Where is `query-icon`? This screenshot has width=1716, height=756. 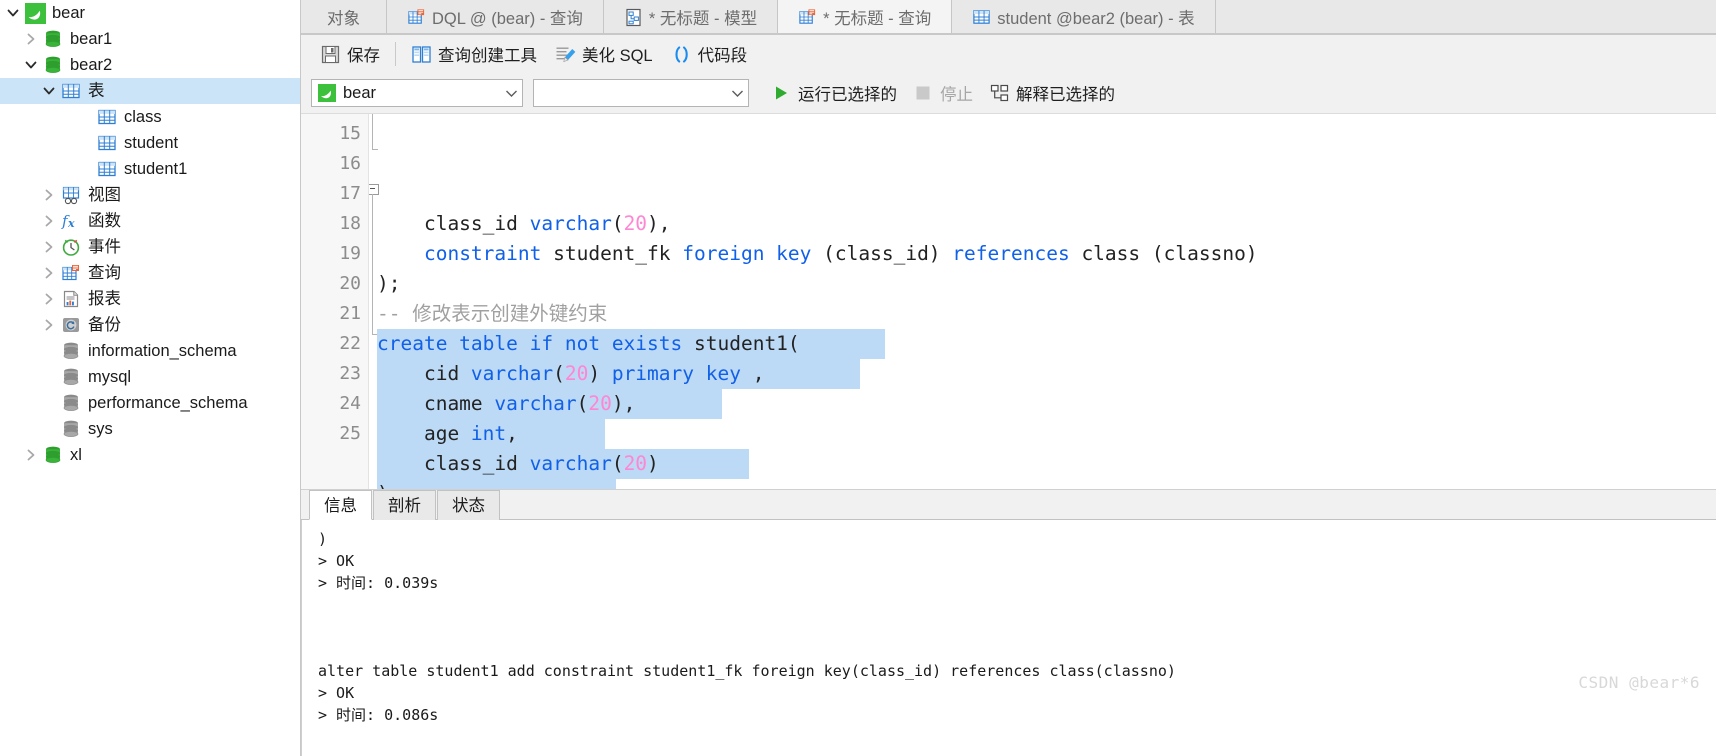
query-icon is located at coordinates (416, 17).